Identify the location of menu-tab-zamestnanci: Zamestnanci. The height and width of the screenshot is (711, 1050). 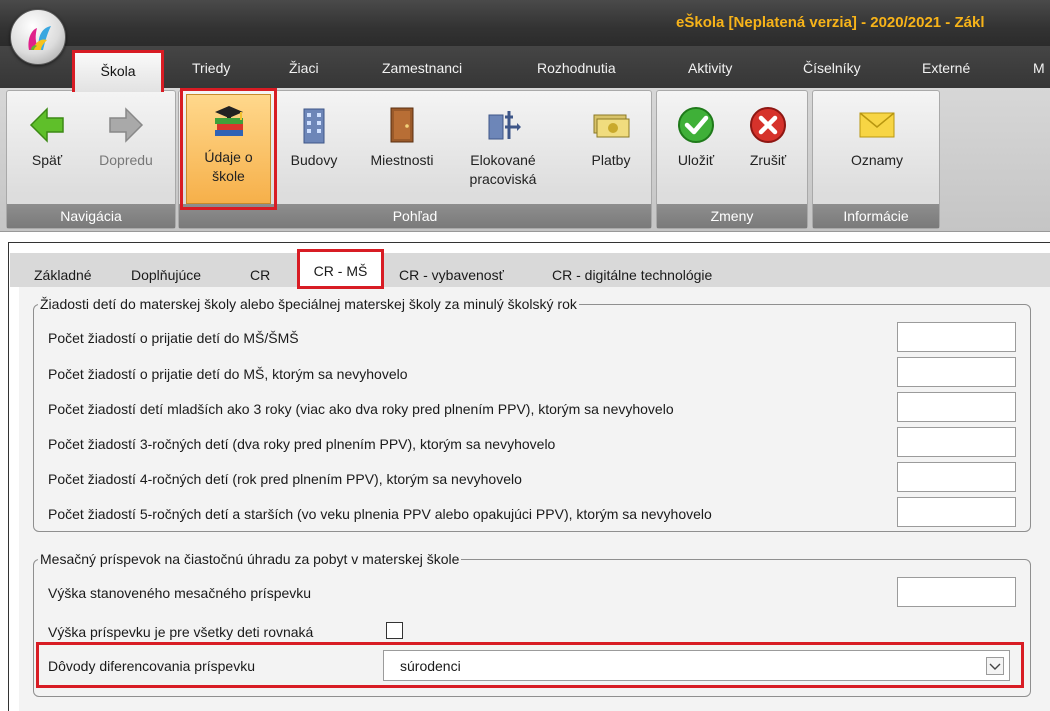
(422, 68).